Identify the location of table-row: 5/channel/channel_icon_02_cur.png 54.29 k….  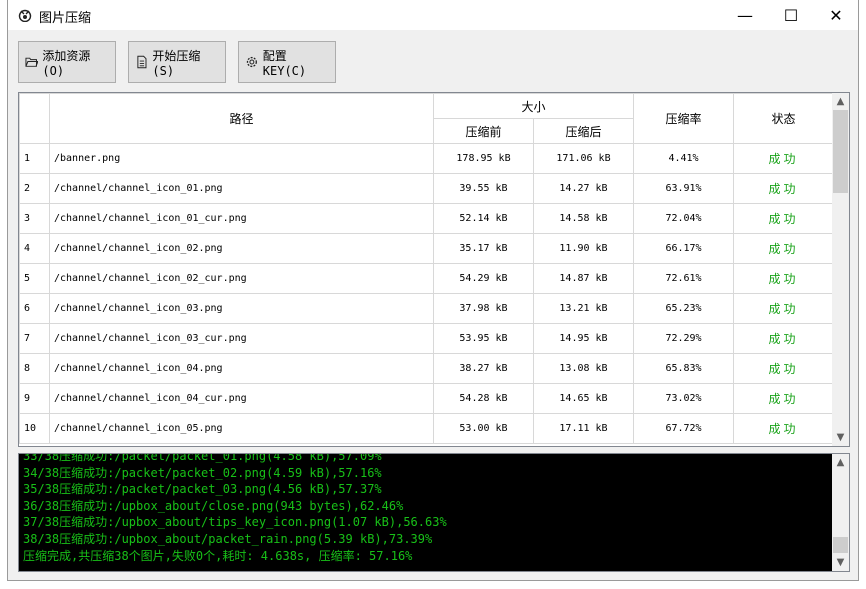
(426, 278).